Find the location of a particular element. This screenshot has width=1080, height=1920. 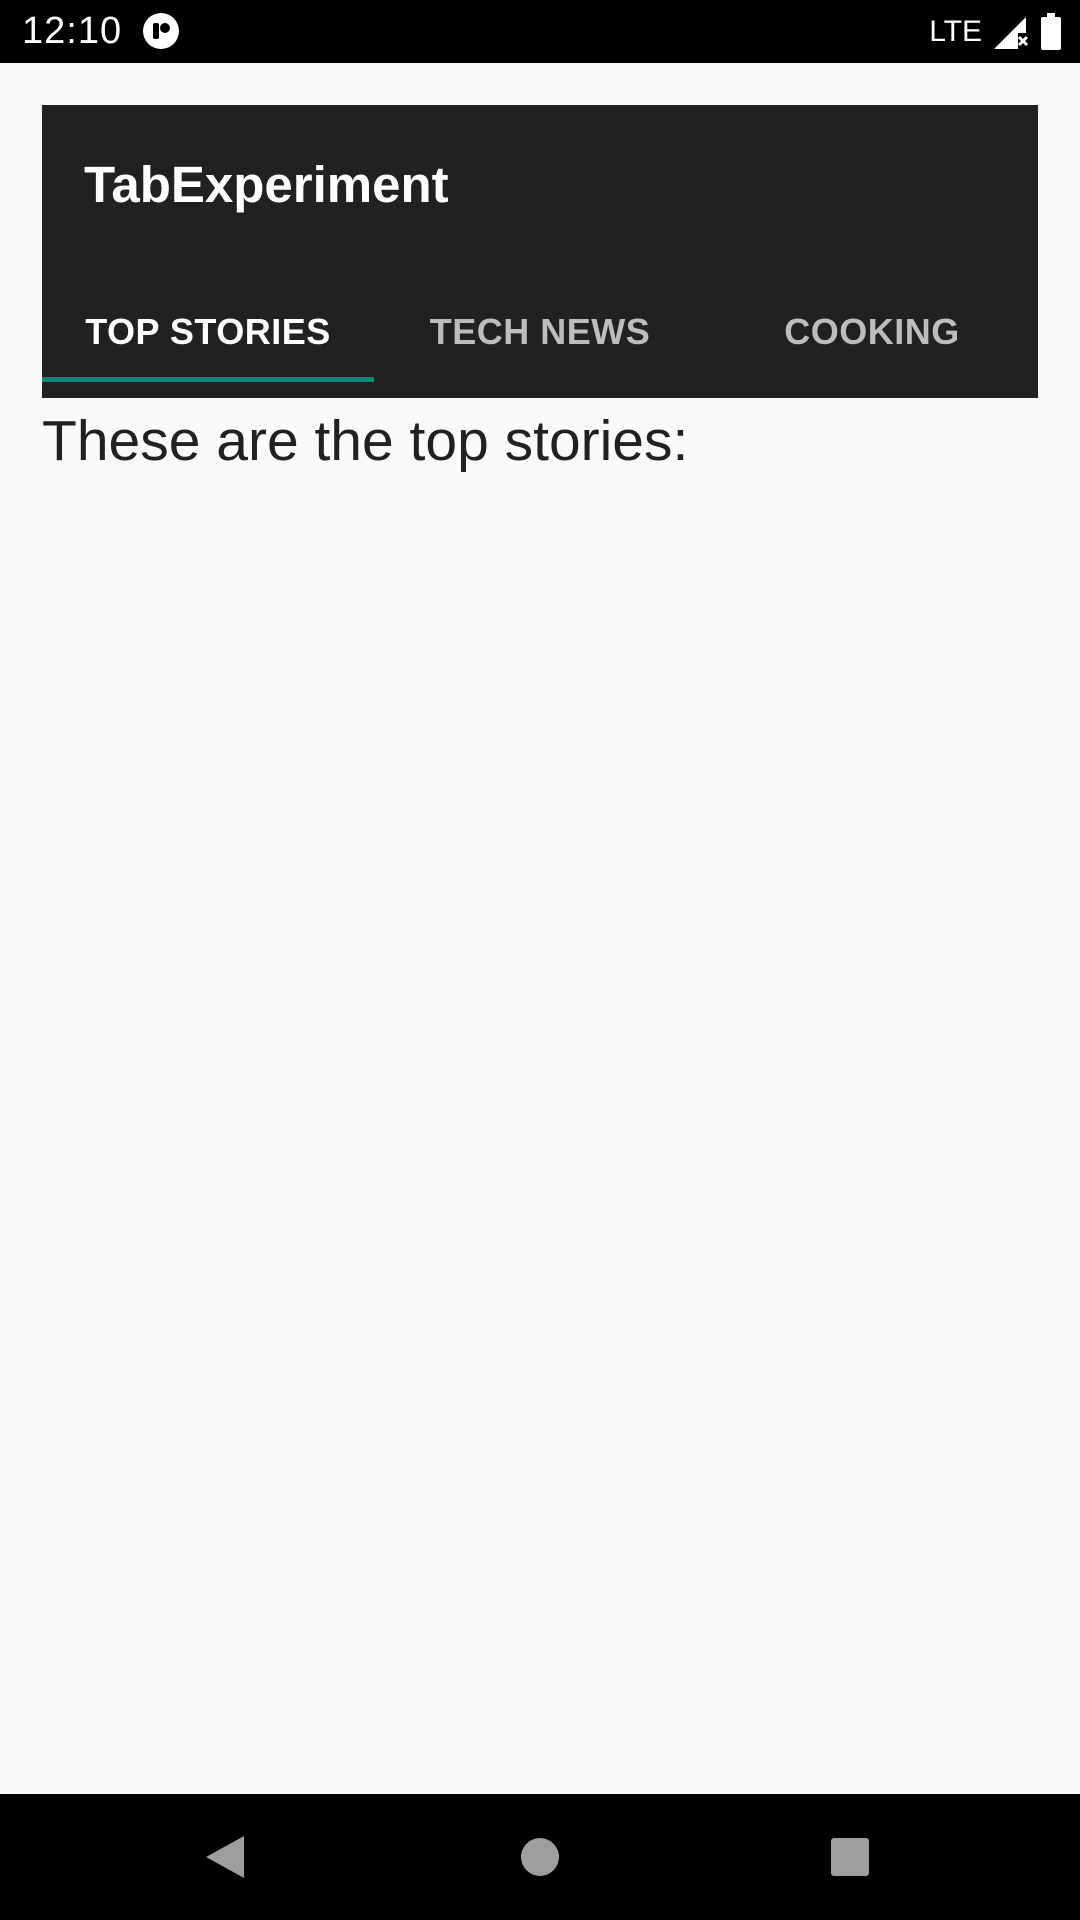

tab-tech-news: TECH NEWS is located at coordinates (540, 332).